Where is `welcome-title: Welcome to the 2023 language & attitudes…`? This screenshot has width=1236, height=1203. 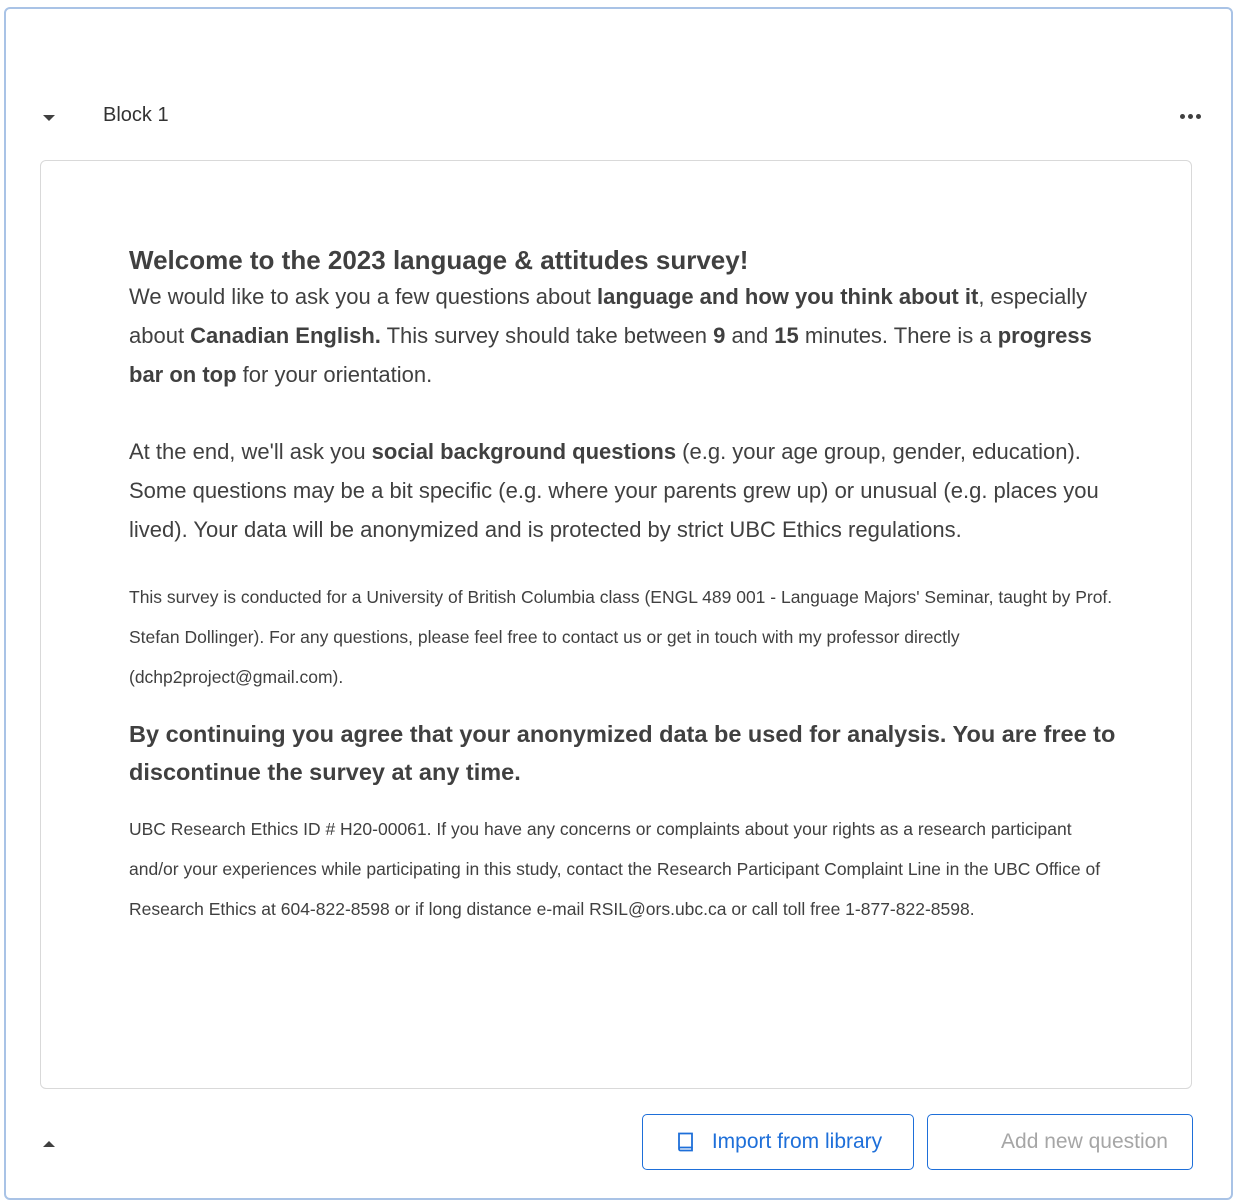 welcome-title: Welcome to the 2023 language & attitudes… is located at coordinates (439, 260).